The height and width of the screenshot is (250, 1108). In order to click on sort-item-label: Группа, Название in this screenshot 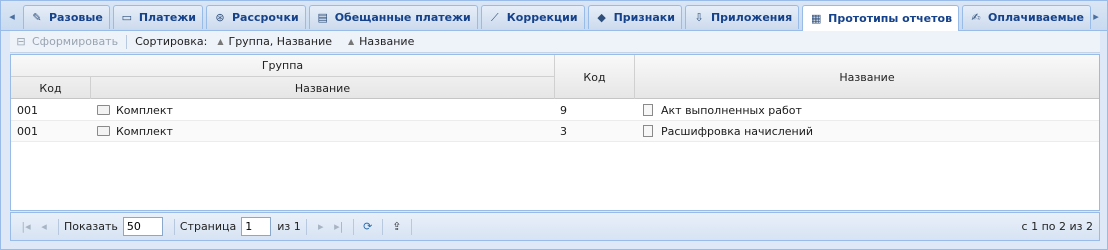, I will do `click(280, 41)`.